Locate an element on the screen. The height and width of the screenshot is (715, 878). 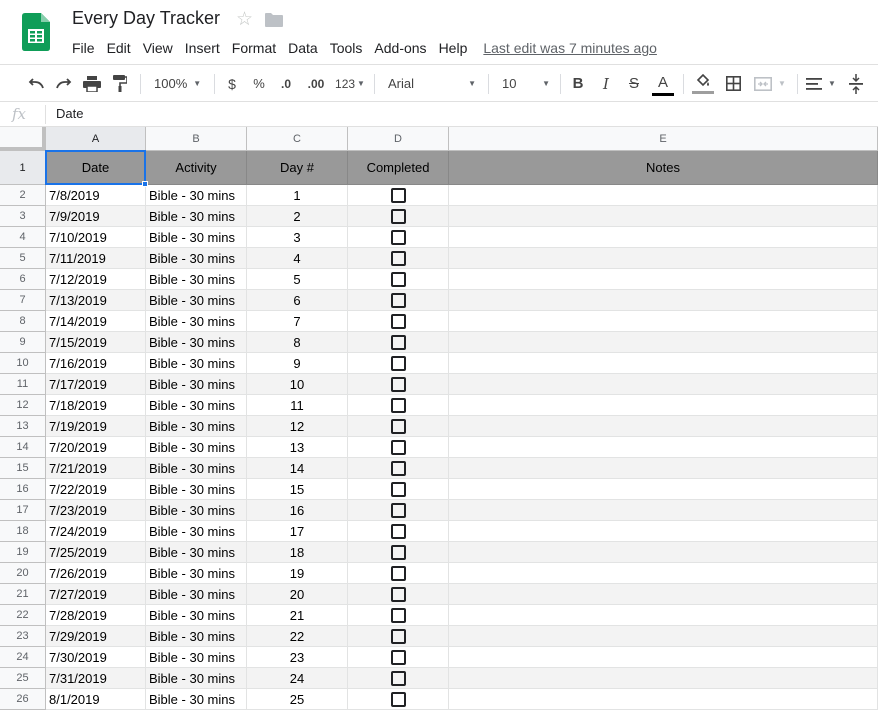
cell-b23: Bible - 30 mins is located at coordinates (196, 636).